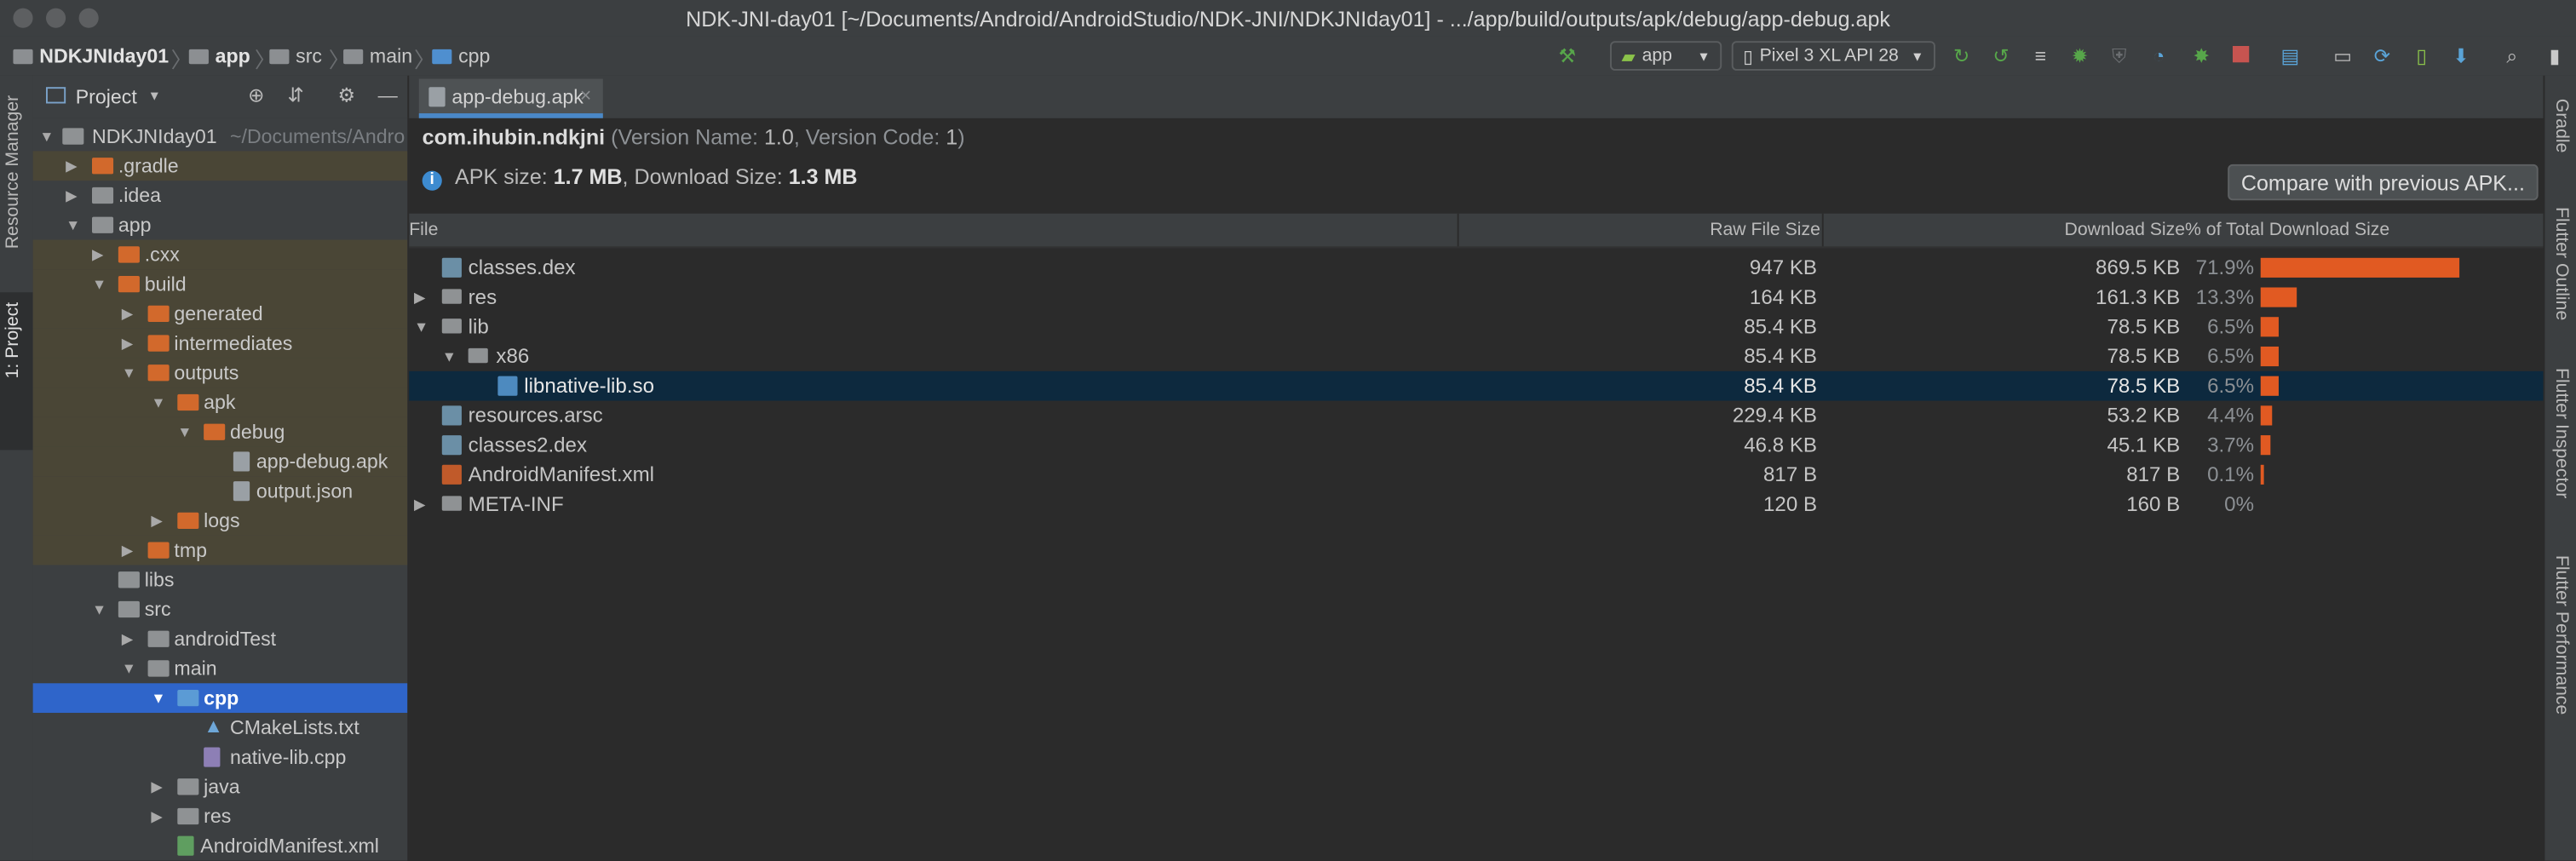 The width and height of the screenshot is (2576, 861). What do you see at coordinates (423, 229) in the screenshot?
I see `column-header-file: File` at bounding box center [423, 229].